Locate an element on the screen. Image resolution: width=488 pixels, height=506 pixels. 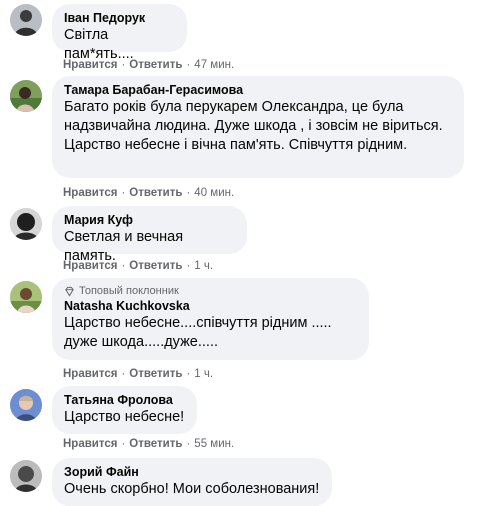
comment-actions: Нравится · Ответить · 40 мин. is located at coordinates (148, 193).